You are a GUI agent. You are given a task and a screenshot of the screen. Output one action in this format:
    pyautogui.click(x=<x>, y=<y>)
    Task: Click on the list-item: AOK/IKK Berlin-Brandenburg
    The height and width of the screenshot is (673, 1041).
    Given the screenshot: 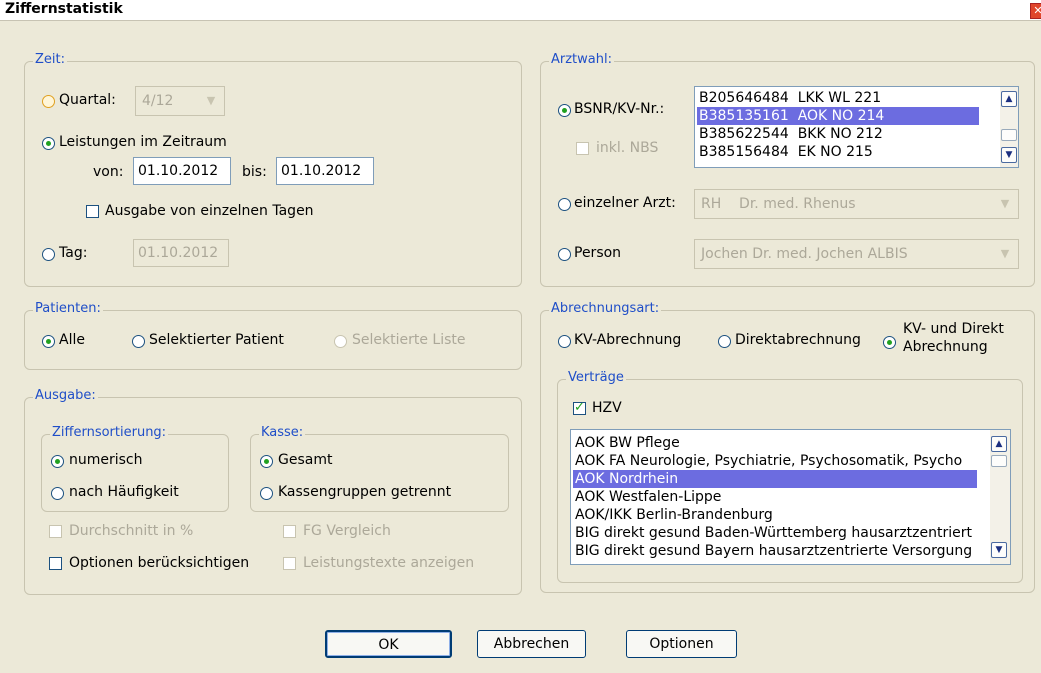 What is the action you would take?
    pyautogui.click(x=674, y=515)
    